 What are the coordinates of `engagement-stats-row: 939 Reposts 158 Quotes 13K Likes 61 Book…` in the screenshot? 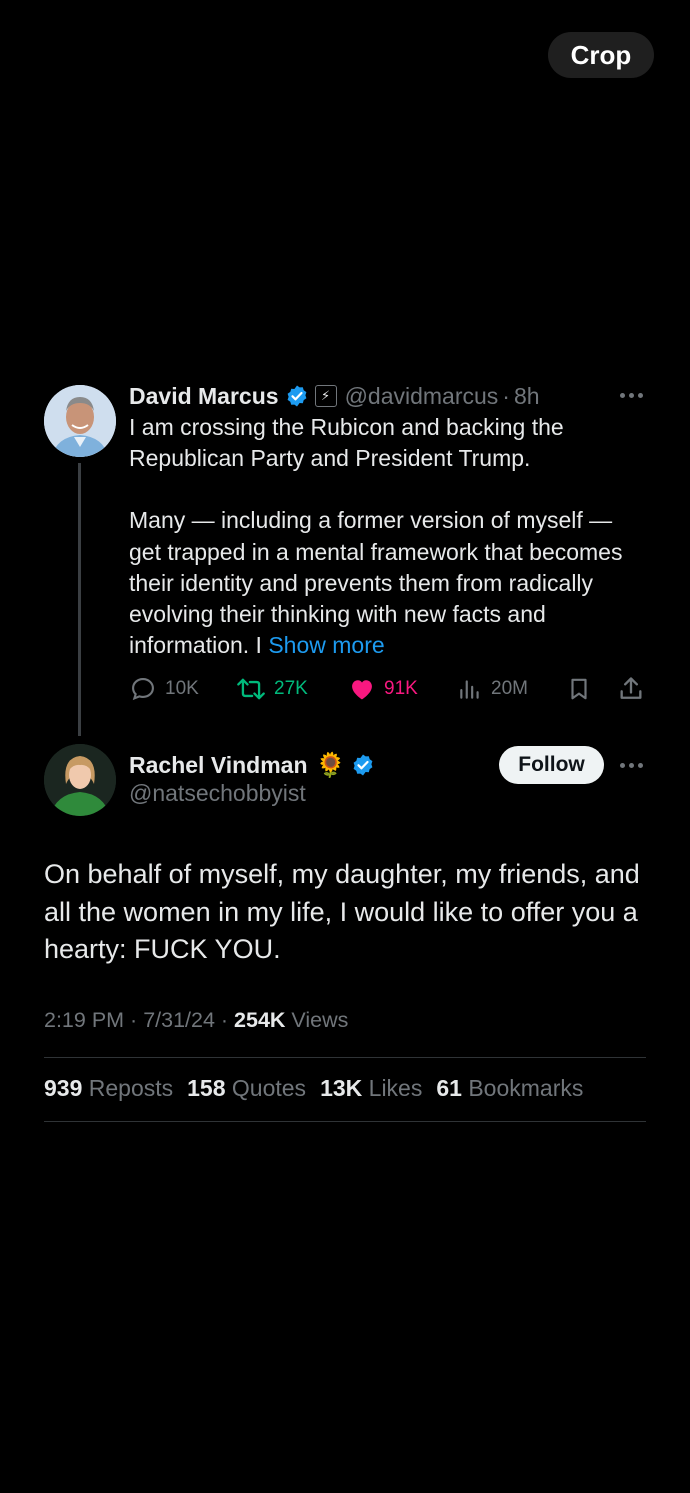 It's located at (313, 1088).